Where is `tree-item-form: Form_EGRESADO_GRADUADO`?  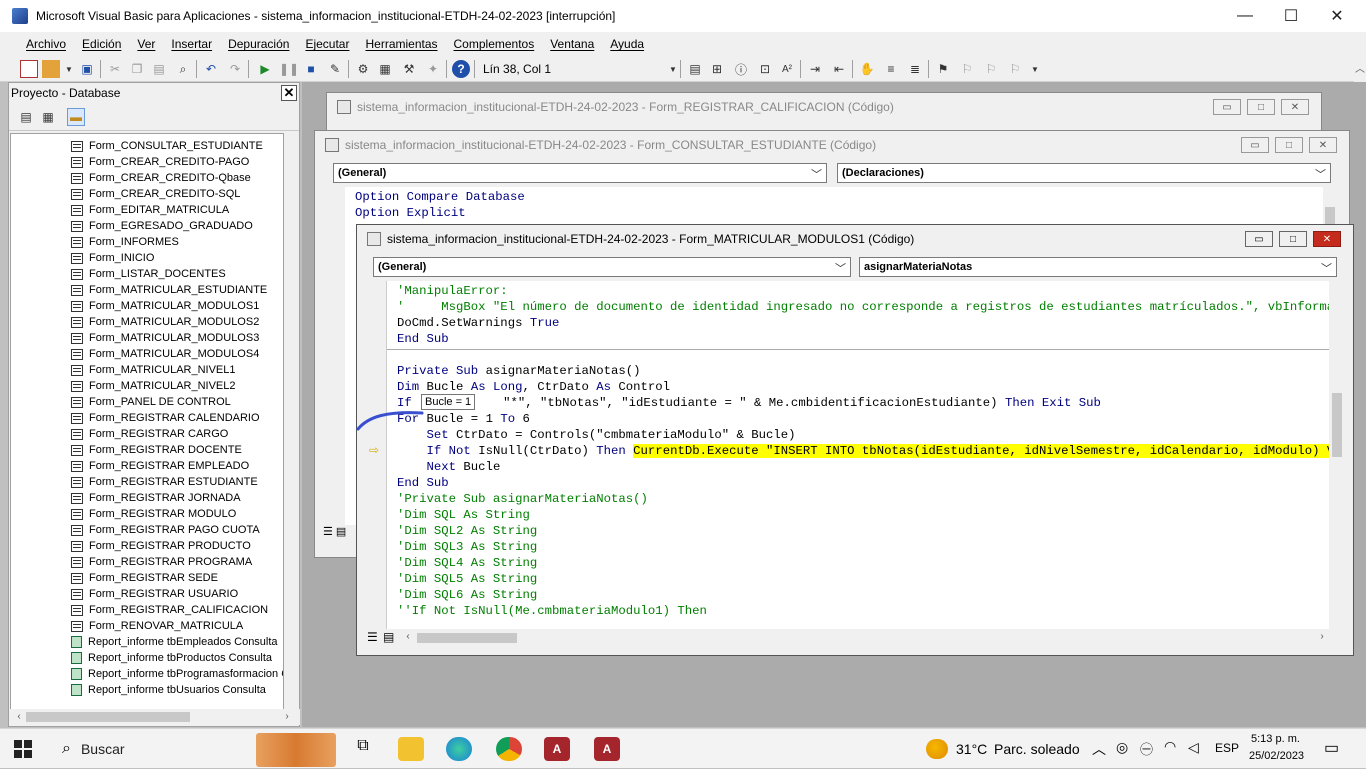
tree-item-form: Form_EGRESADO_GRADUADO is located at coordinates (162, 226).